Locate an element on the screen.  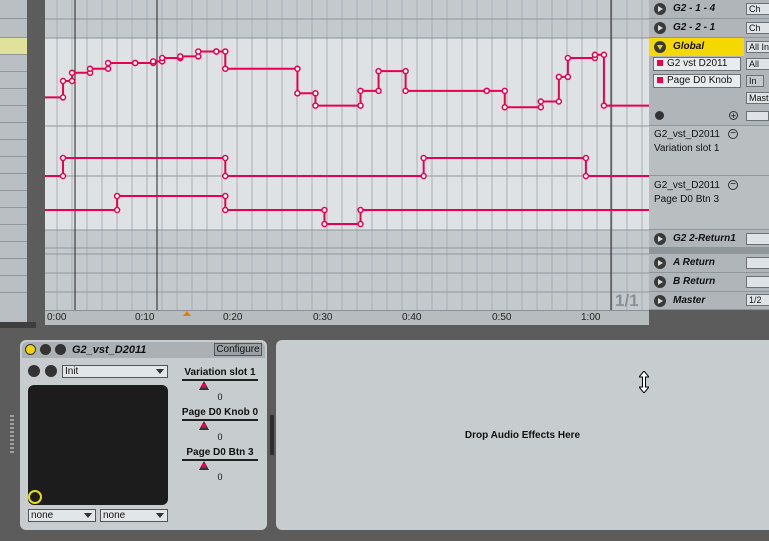
xy-pad is located at coordinates (98, 445).